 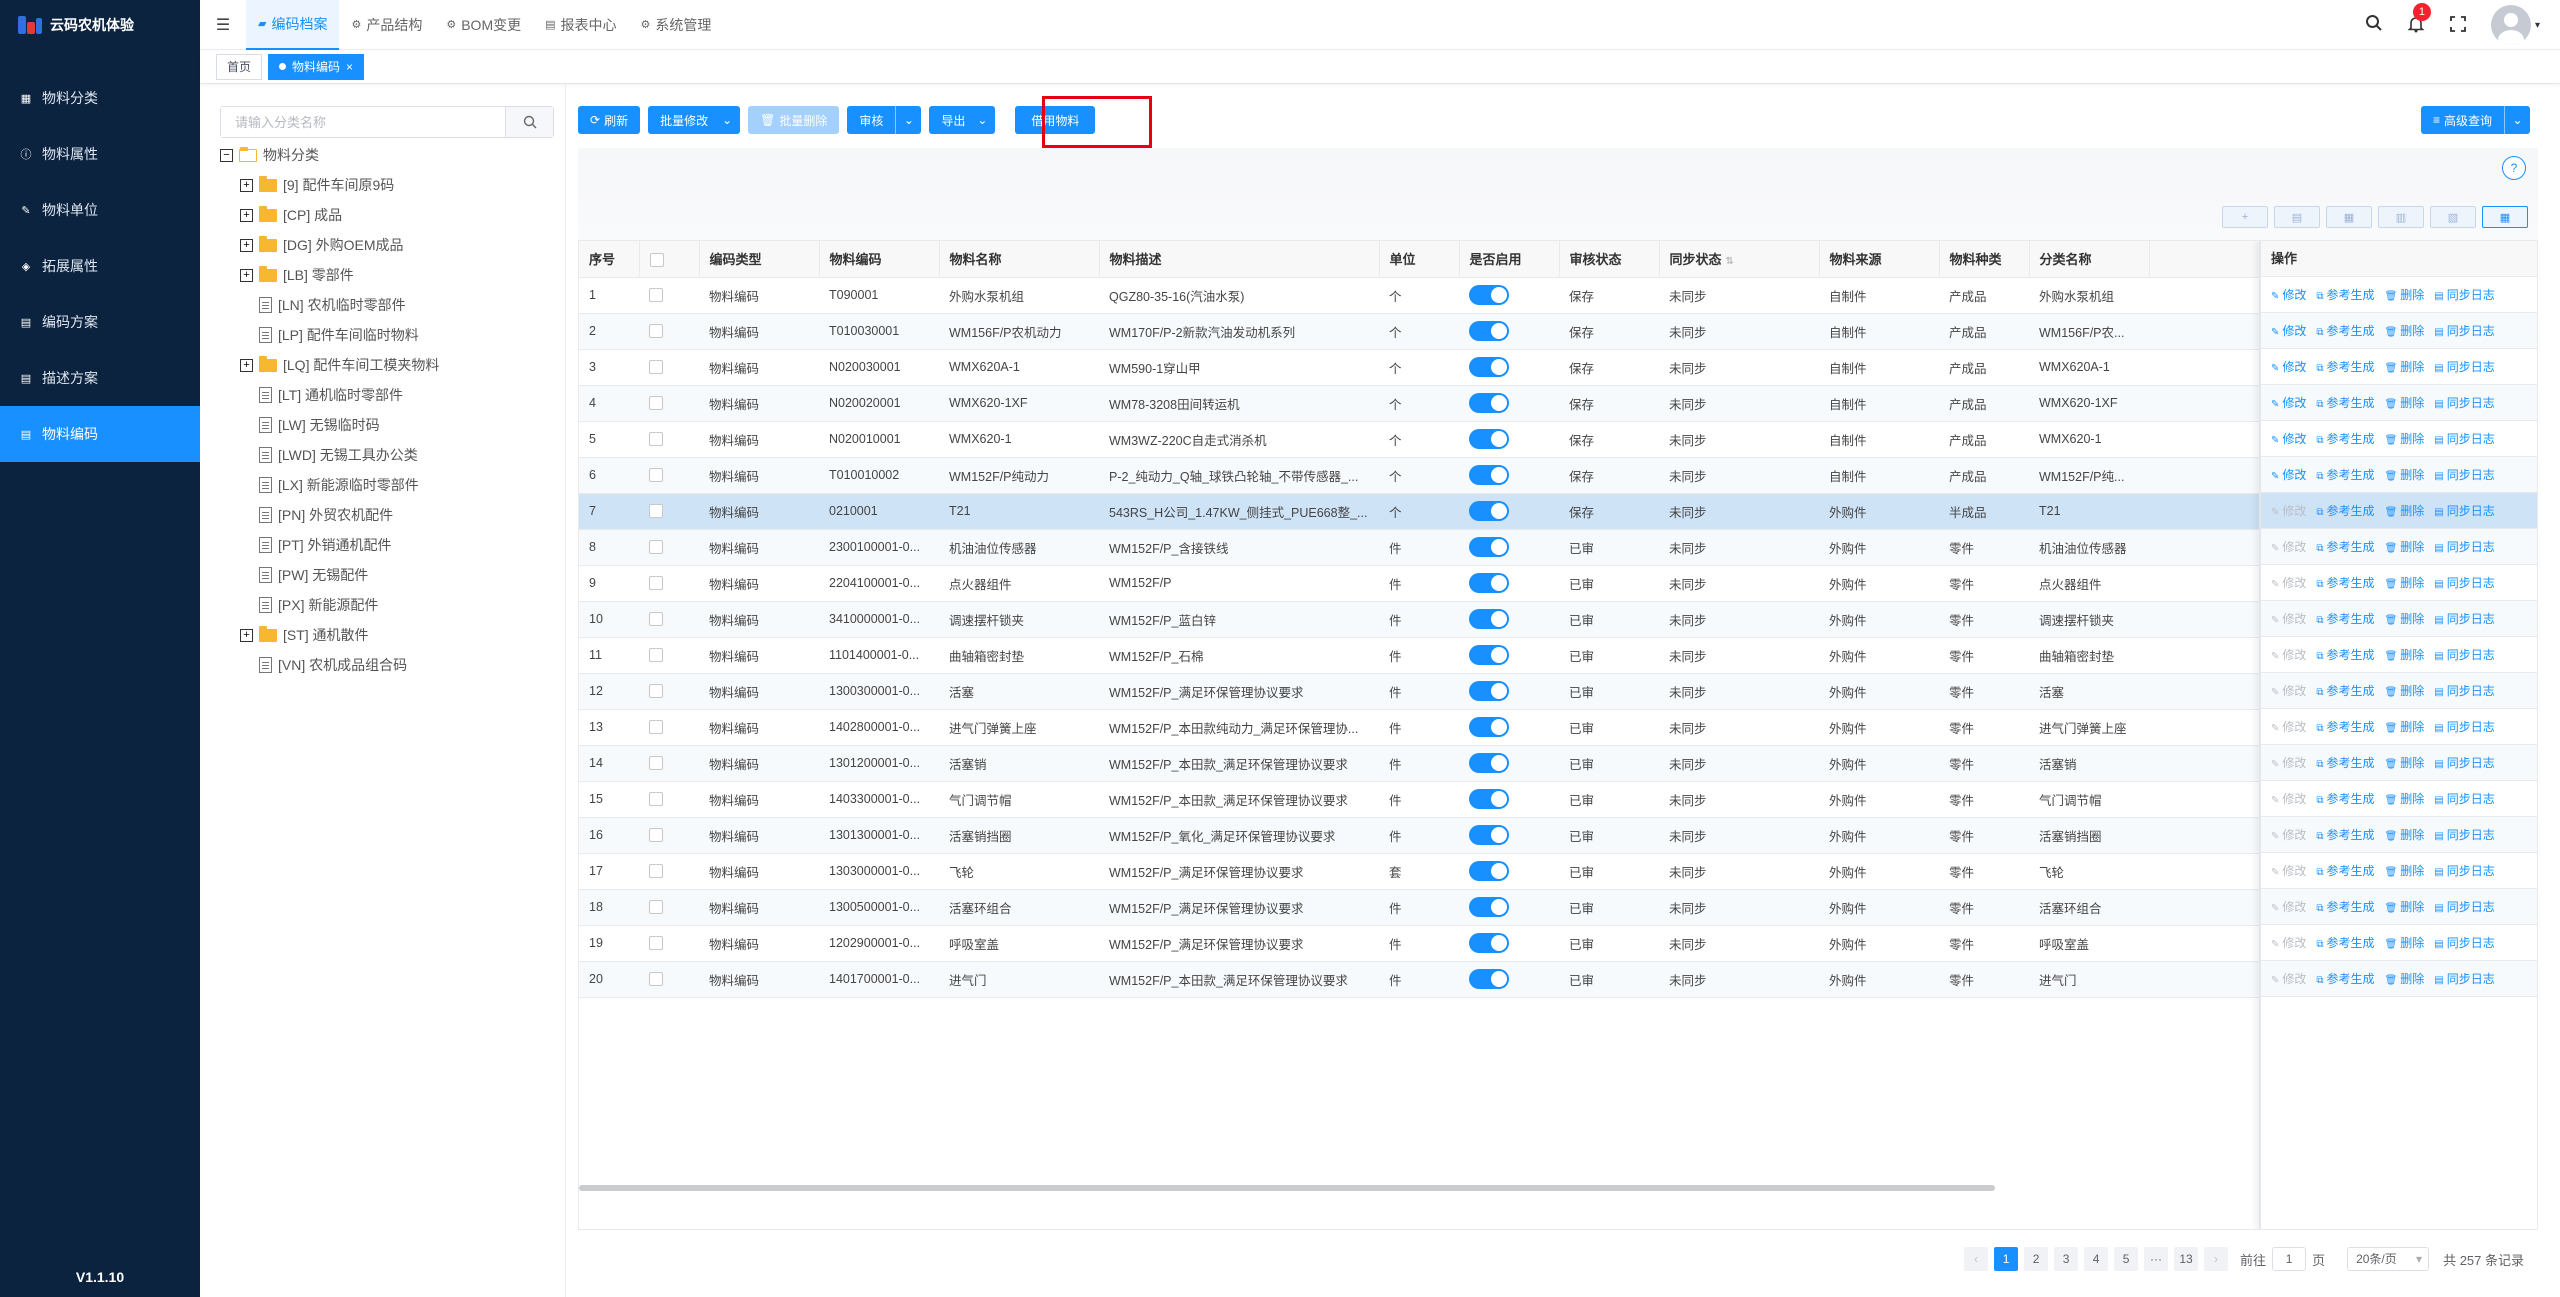 I want to click on tree-node: [LT] 通机临时零部件, so click(x=329, y=395).